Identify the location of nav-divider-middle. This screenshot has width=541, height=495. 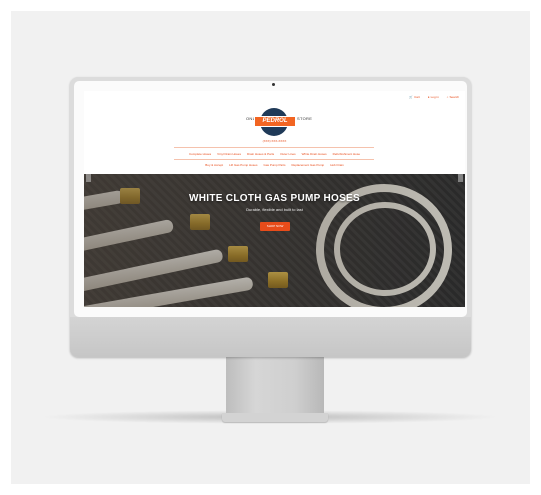
(274, 159).